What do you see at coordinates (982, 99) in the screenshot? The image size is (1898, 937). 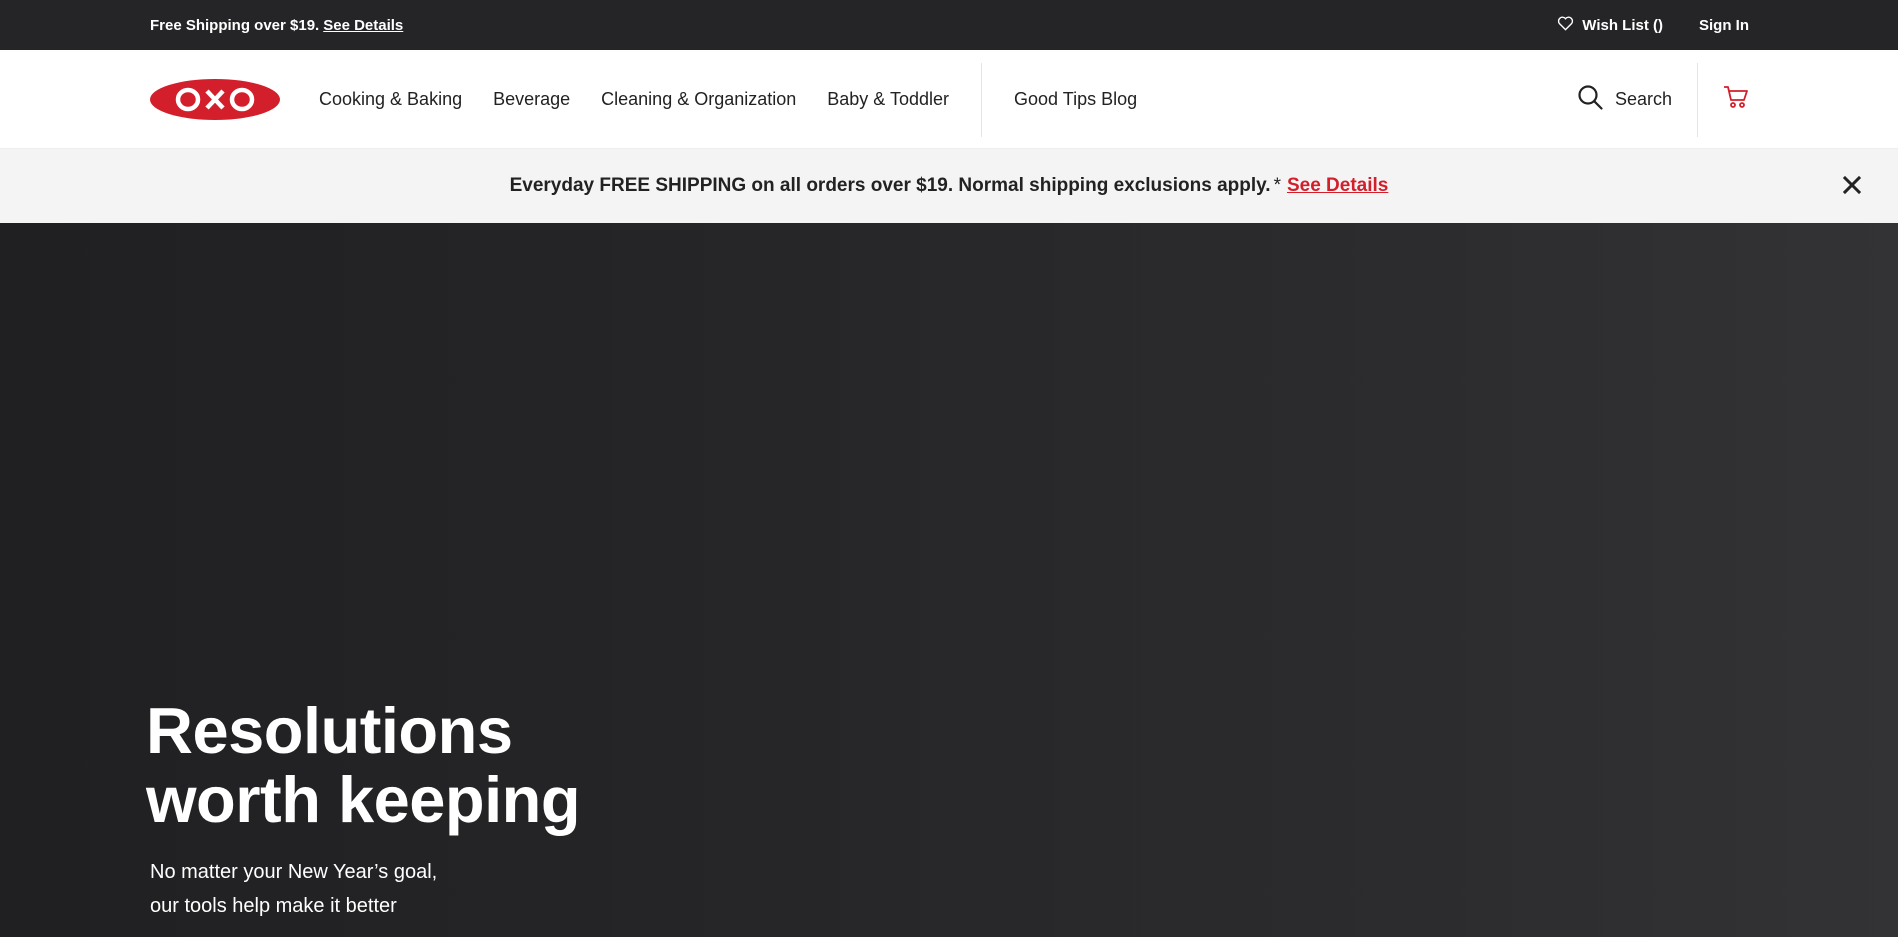 I see `nav-divider` at bounding box center [982, 99].